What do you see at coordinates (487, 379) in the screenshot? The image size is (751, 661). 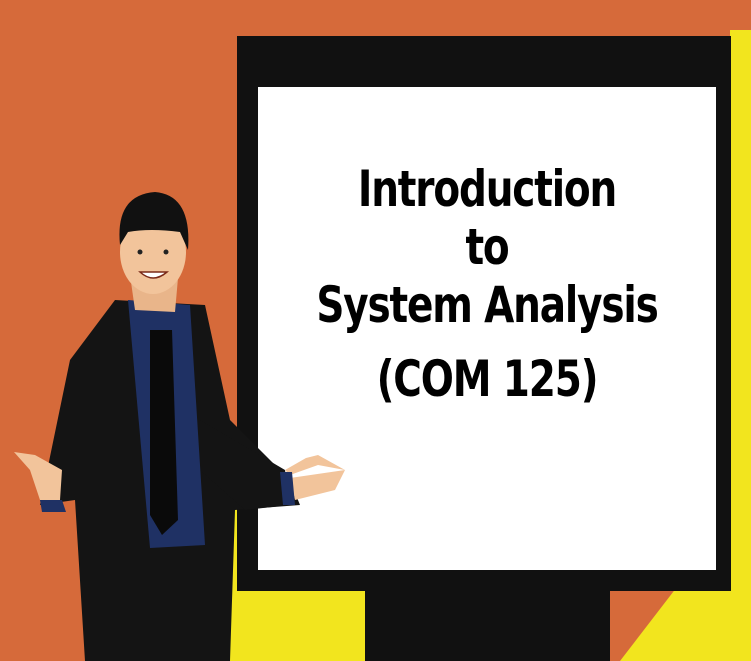 I see `course-code: (COM 125)` at bounding box center [487, 379].